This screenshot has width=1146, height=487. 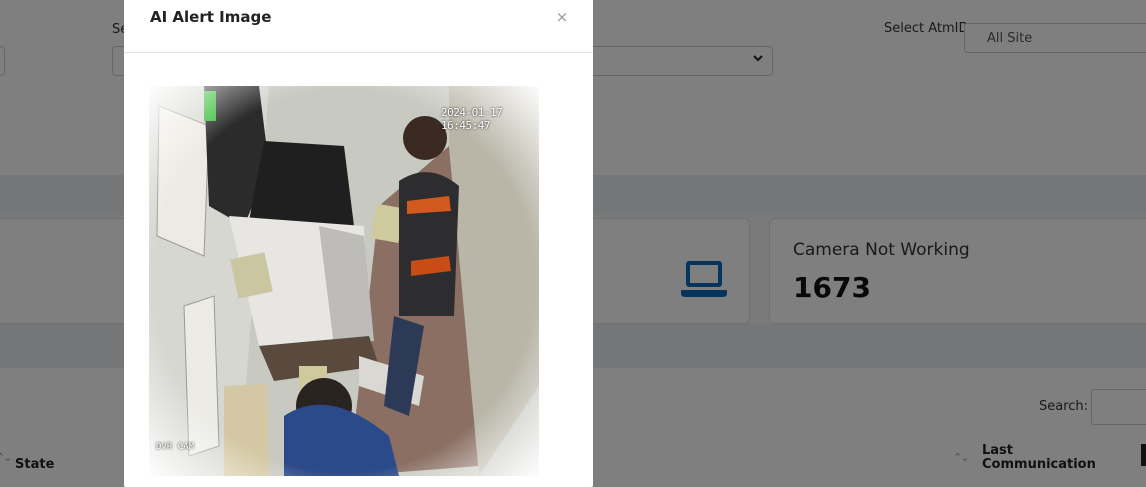 What do you see at coordinates (472, 119) in the screenshot?
I see `timestamp-overlay: 2024-01-17 16:45:47` at bounding box center [472, 119].